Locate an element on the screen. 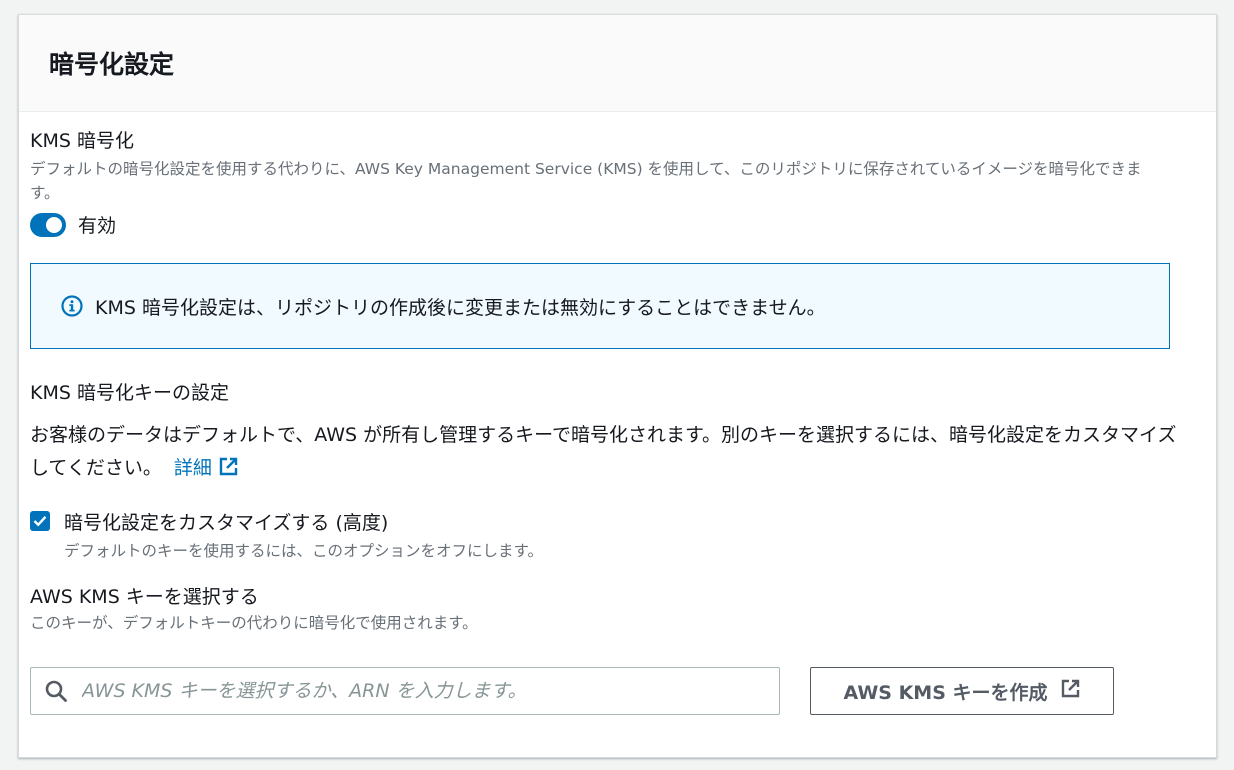 This screenshot has height=770, width=1234. info-icon is located at coordinates (72, 306).